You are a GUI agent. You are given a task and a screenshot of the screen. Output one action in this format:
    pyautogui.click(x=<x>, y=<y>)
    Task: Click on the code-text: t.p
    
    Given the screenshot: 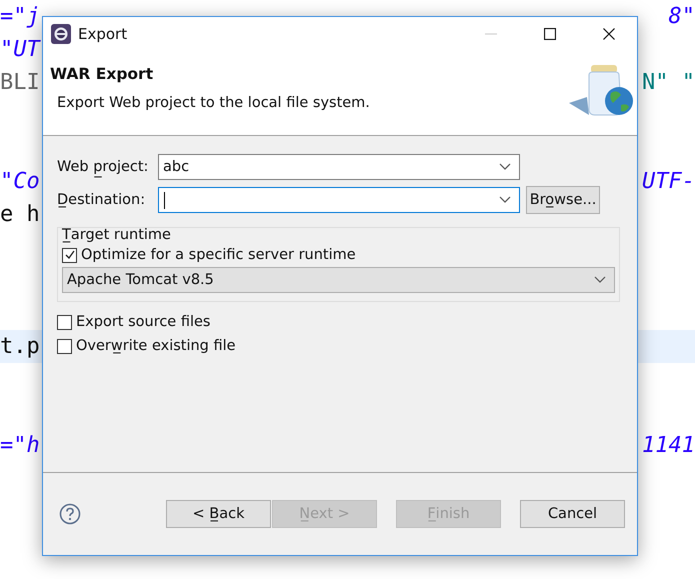 What is the action you would take?
    pyautogui.click(x=20, y=347)
    